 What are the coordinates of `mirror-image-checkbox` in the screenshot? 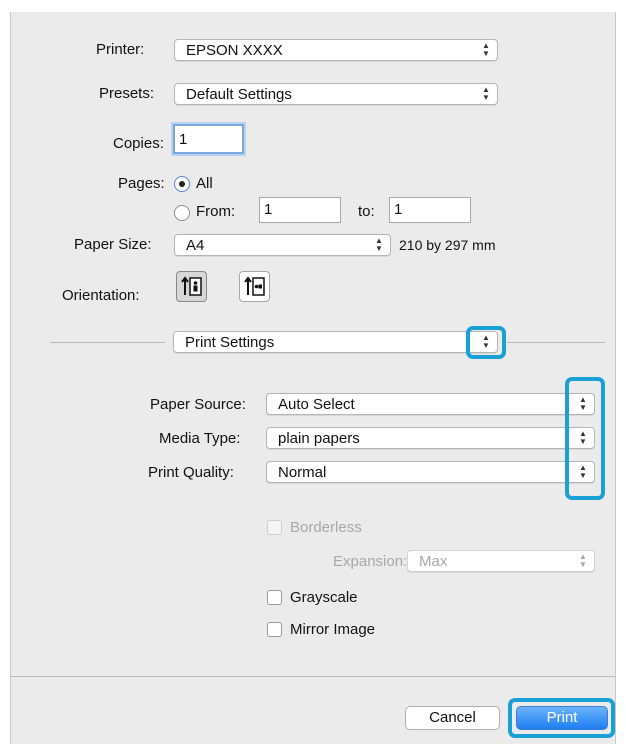 It's located at (274, 629).